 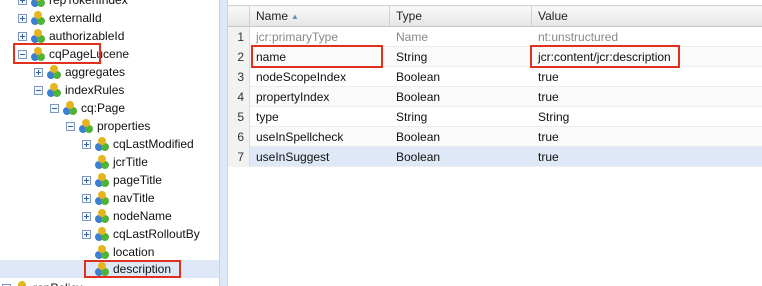 I want to click on cell-name: nodeScopeIndex, so click(x=298, y=77).